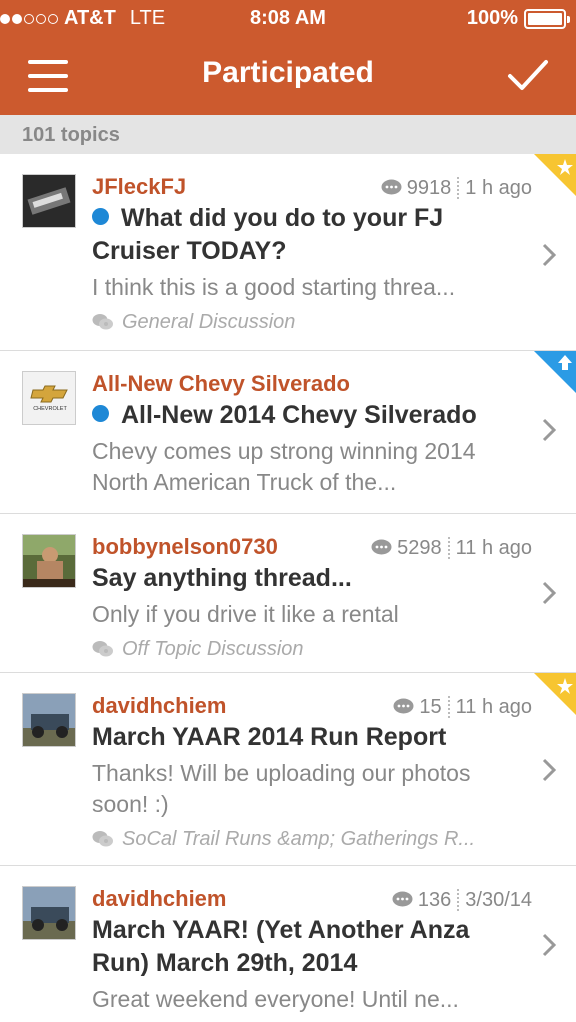 This screenshot has height=1022, width=576. I want to click on topic-meta: 136 3/30/14, so click(462, 900).